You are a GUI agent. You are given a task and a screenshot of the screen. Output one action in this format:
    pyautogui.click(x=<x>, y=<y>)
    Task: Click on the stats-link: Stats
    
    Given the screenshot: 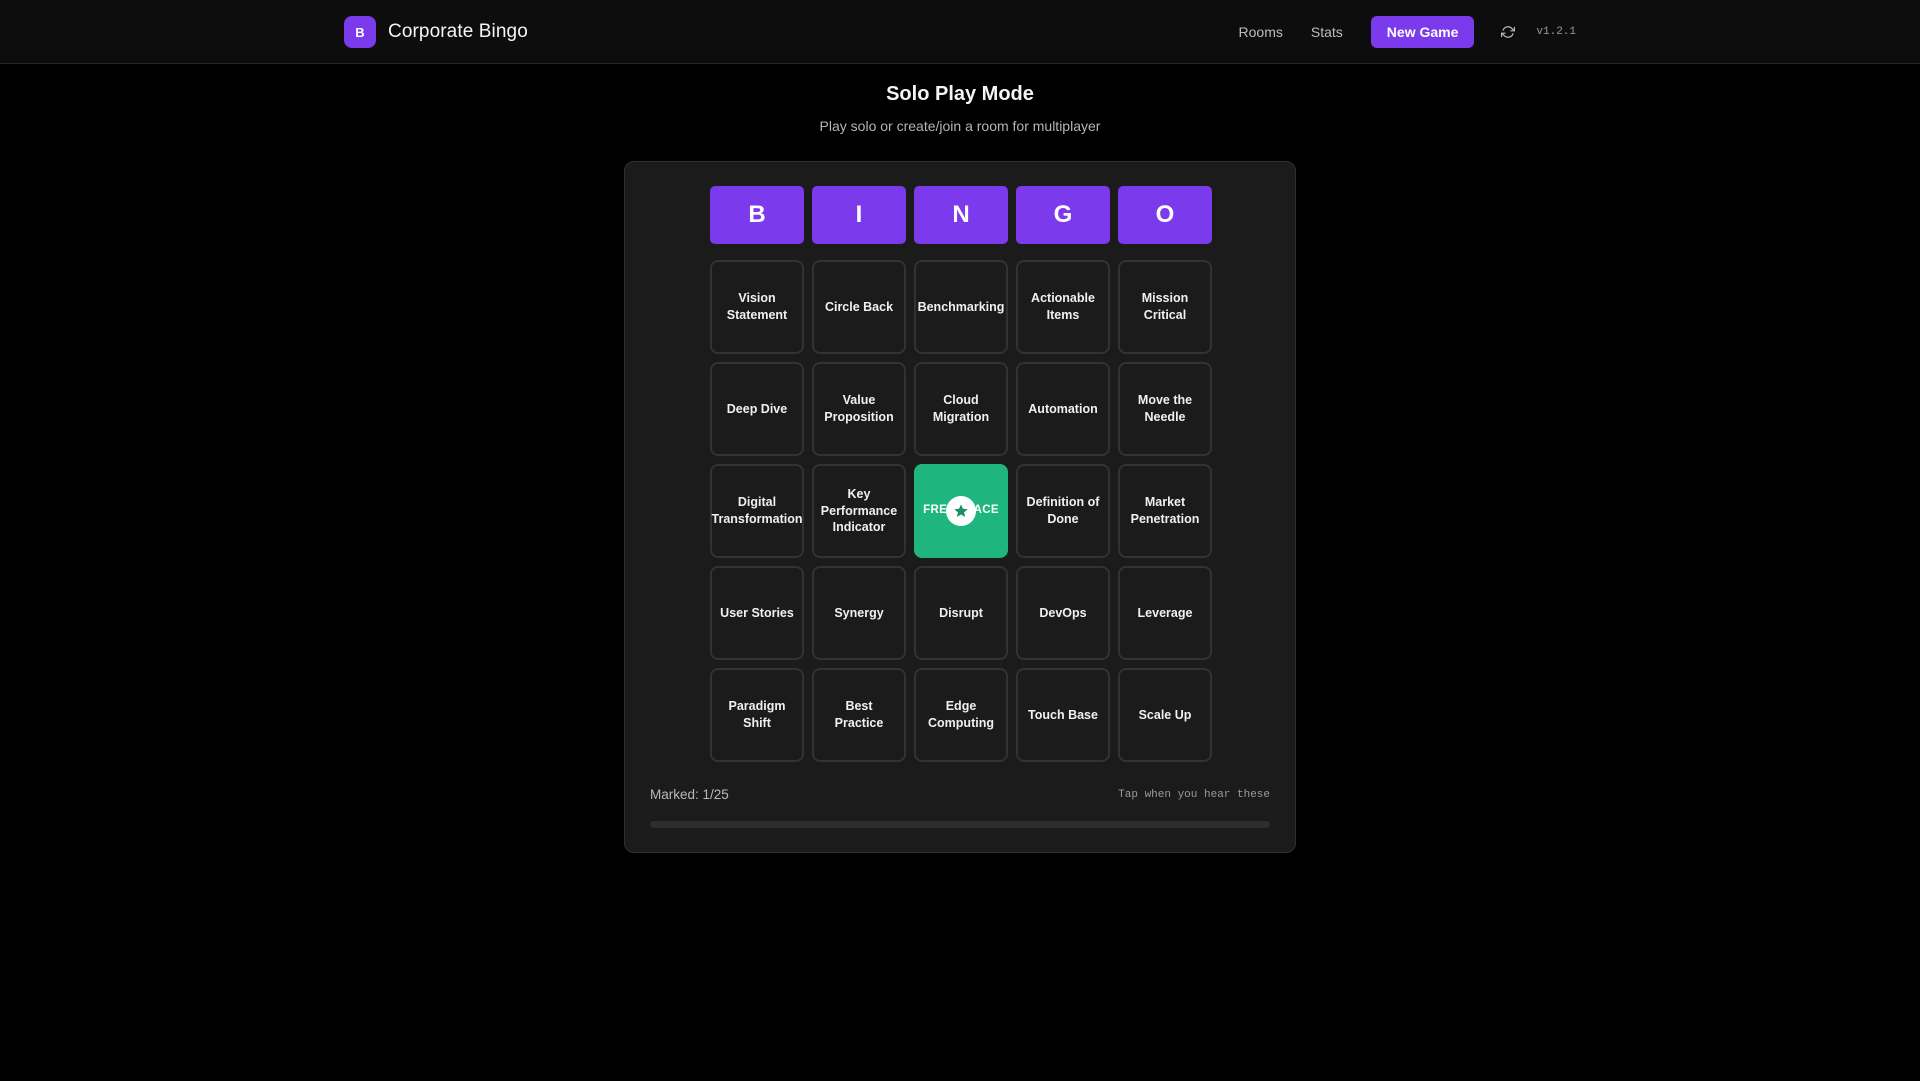 What is the action you would take?
    pyautogui.click(x=1327, y=32)
    